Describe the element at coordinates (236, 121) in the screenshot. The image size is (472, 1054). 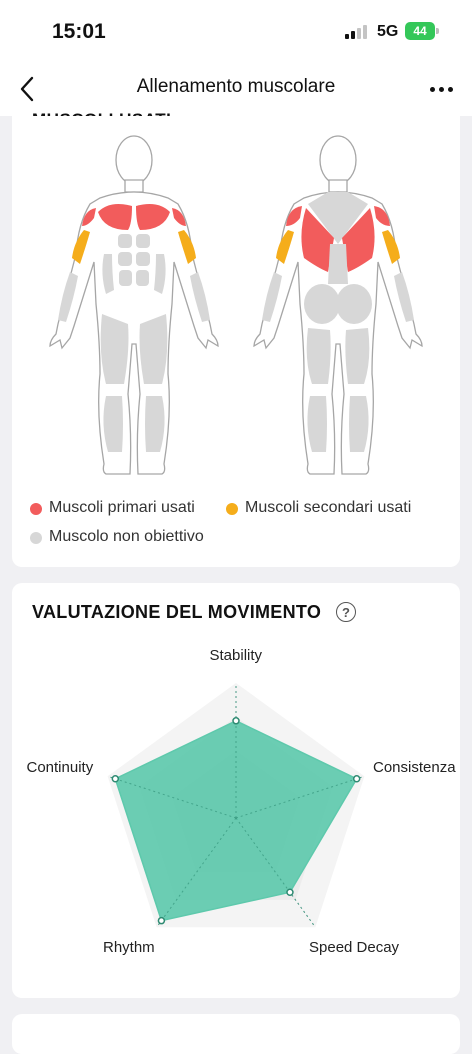
I see `scroll-overlay` at that location.